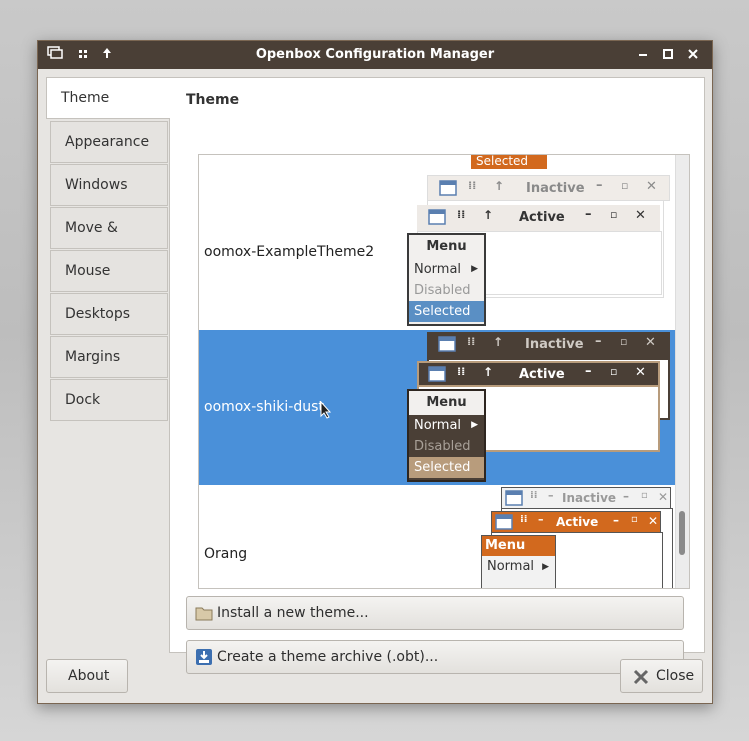  I want to click on close-label: Close, so click(675, 676).